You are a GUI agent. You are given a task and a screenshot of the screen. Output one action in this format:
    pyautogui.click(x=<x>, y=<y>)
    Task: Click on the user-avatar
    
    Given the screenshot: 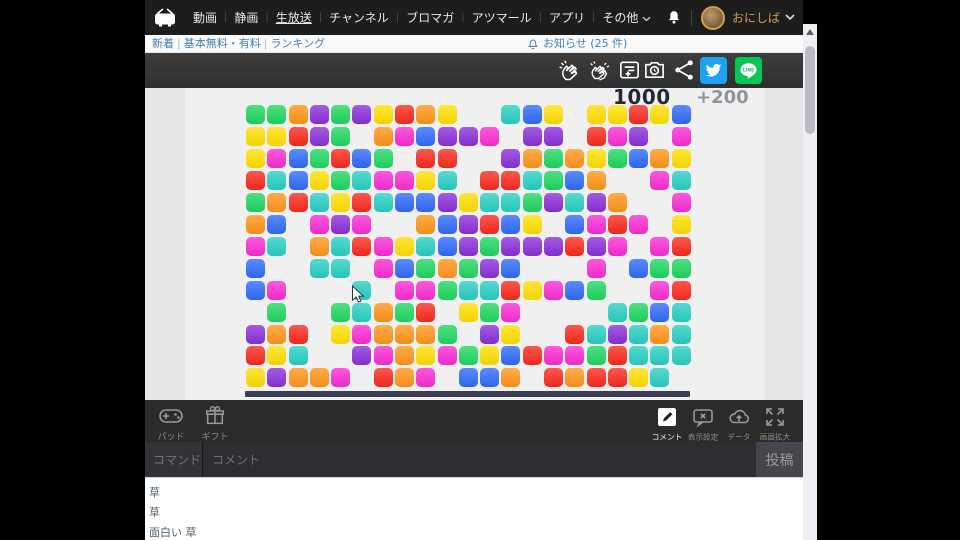 What is the action you would take?
    pyautogui.click(x=712, y=17)
    